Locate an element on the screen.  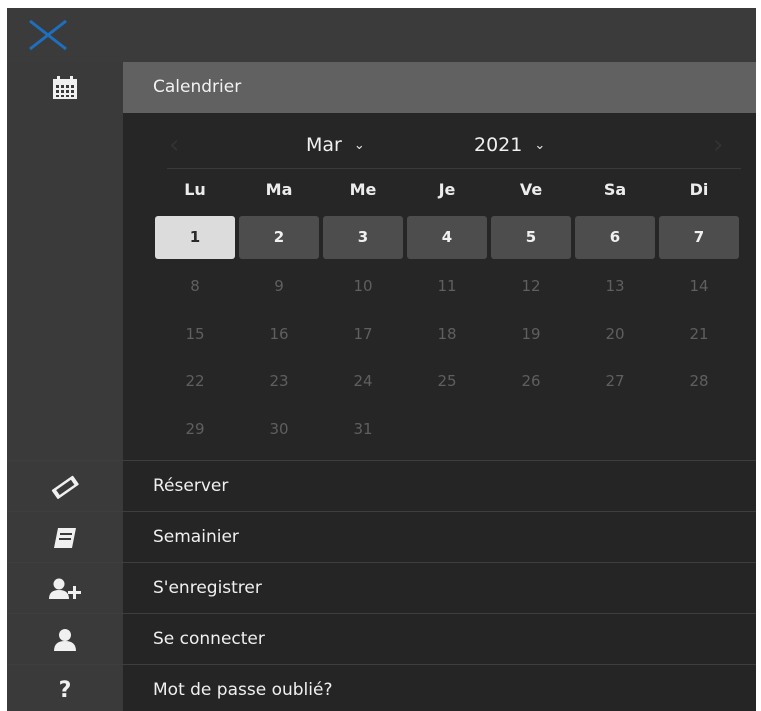
calendar-day: 9 is located at coordinates (279, 286).